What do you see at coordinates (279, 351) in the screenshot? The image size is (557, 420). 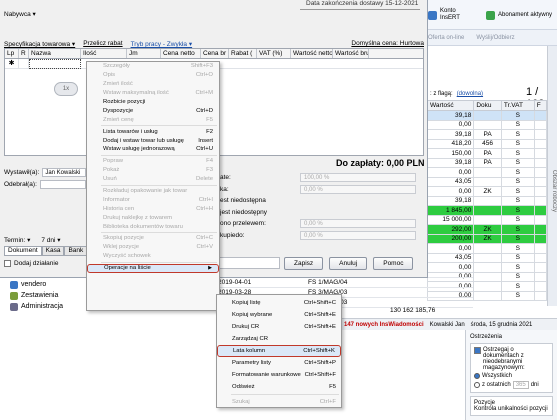 I see `menu-item: Lata kolumn Ctrl+Shift+K` at bounding box center [279, 351].